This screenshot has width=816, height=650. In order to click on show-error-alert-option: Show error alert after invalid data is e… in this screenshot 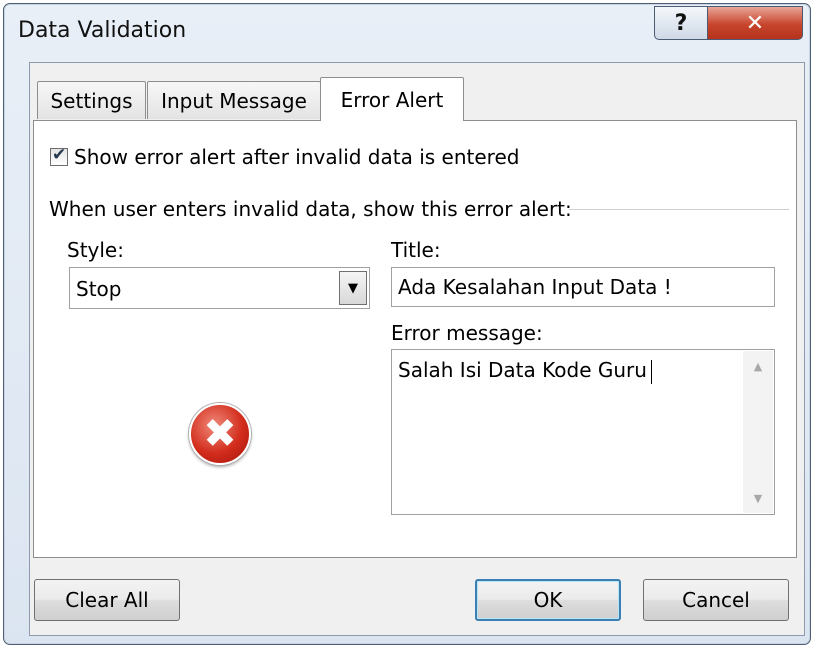, I will do `click(284, 157)`.